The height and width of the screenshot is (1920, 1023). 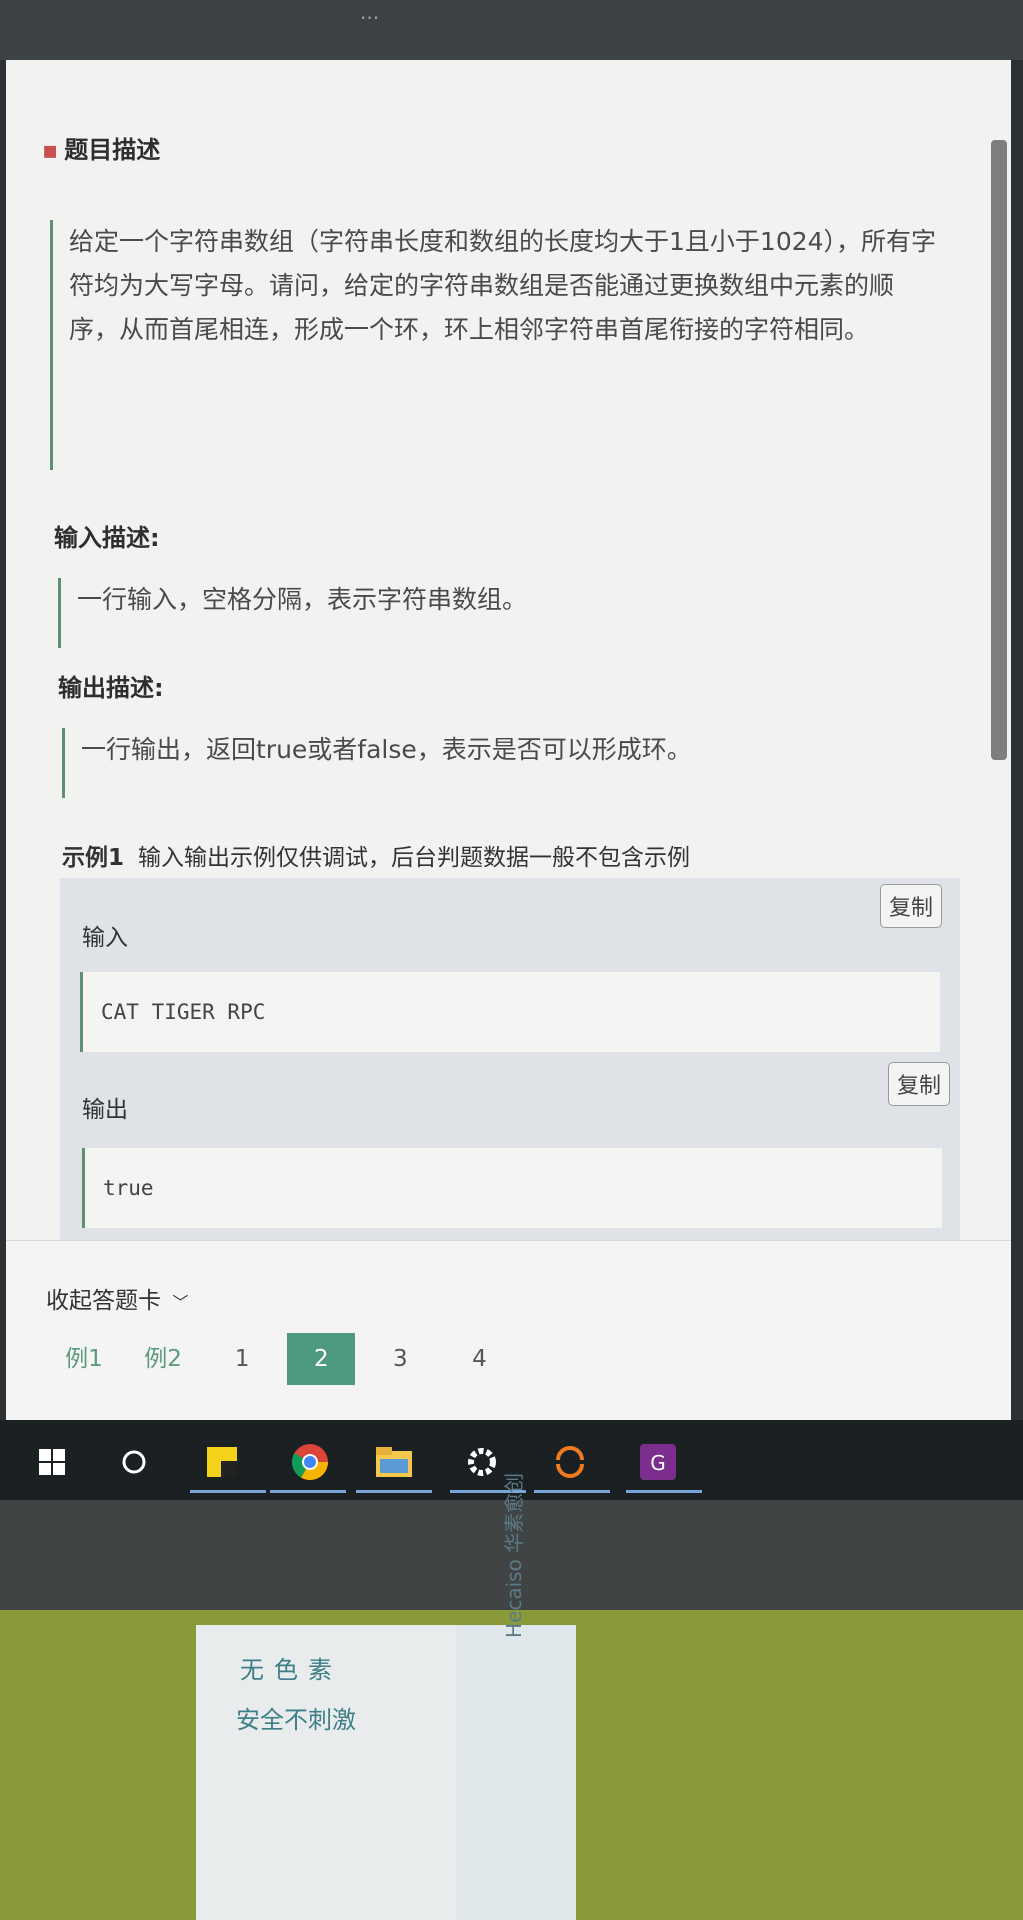 I want to click on example-note: 输入输出示例仅供调试，后台判题数据一般不包含示例, so click(x=414, y=858).